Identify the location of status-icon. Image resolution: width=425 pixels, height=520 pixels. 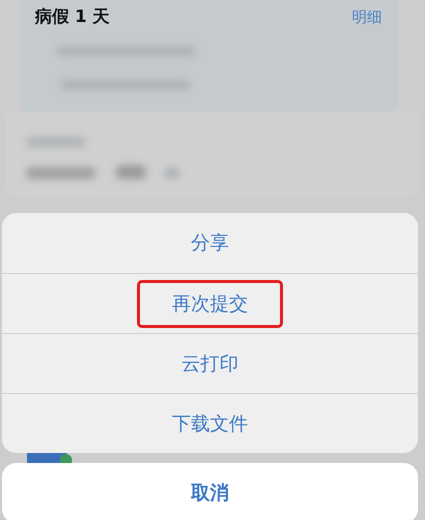
(66, 458).